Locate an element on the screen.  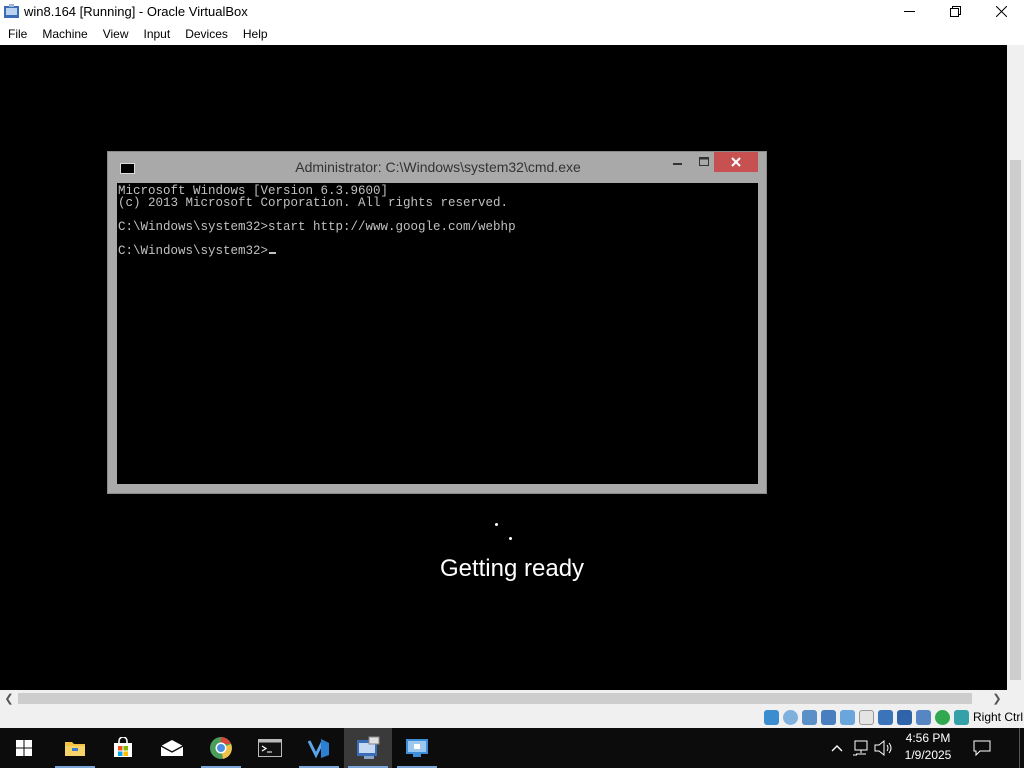
chevron-up-icon is located at coordinates (837, 748).